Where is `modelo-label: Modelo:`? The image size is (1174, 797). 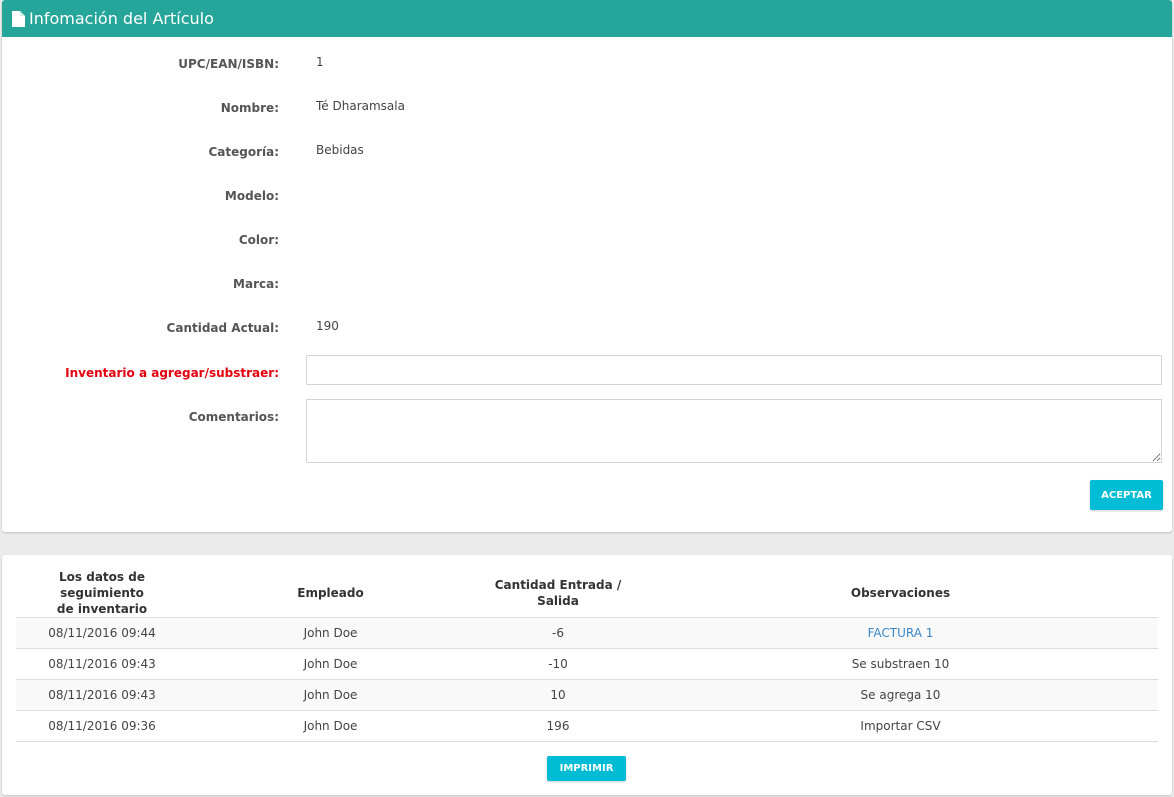
modelo-label: Modelo: is located at coordinates (251, 196).